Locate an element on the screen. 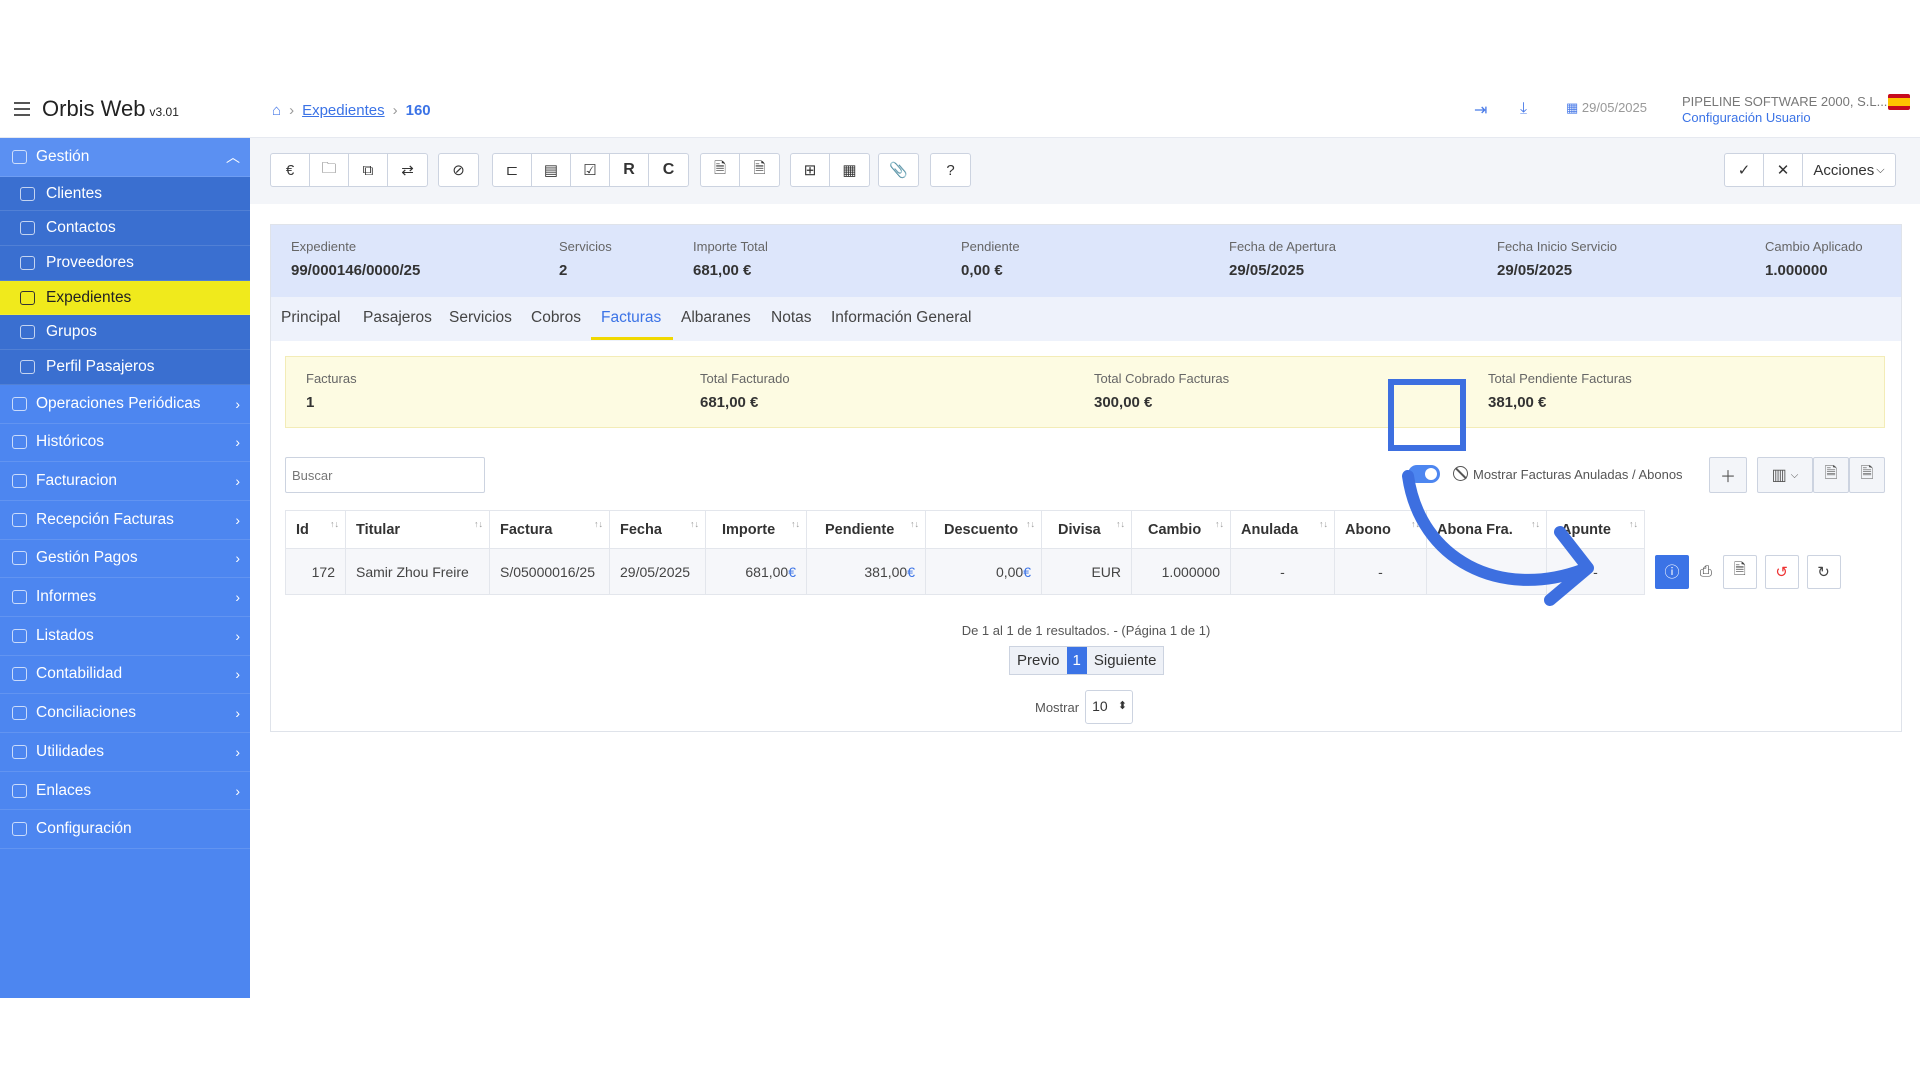 The image size is (1920, 1080). sidebar-item-listados: Listados › is located at coordinates (125, 636).